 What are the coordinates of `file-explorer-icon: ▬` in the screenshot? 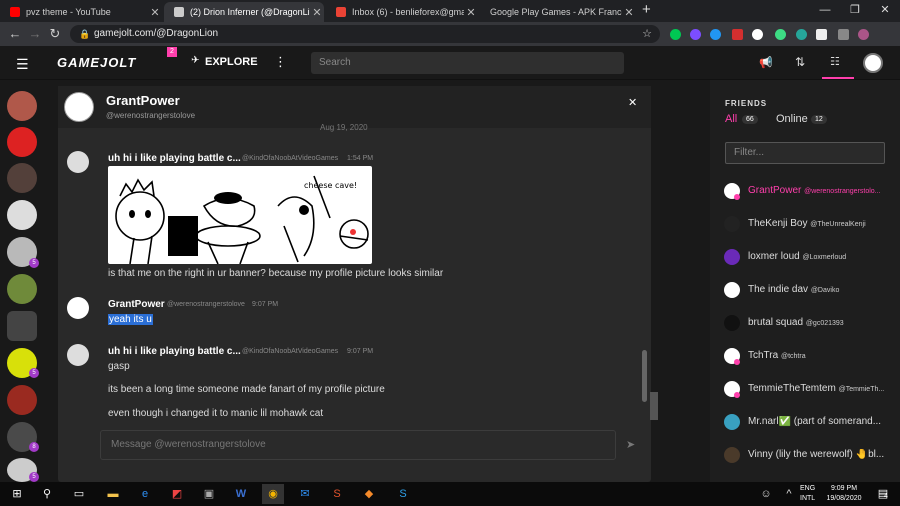 It's located at (113, 494).